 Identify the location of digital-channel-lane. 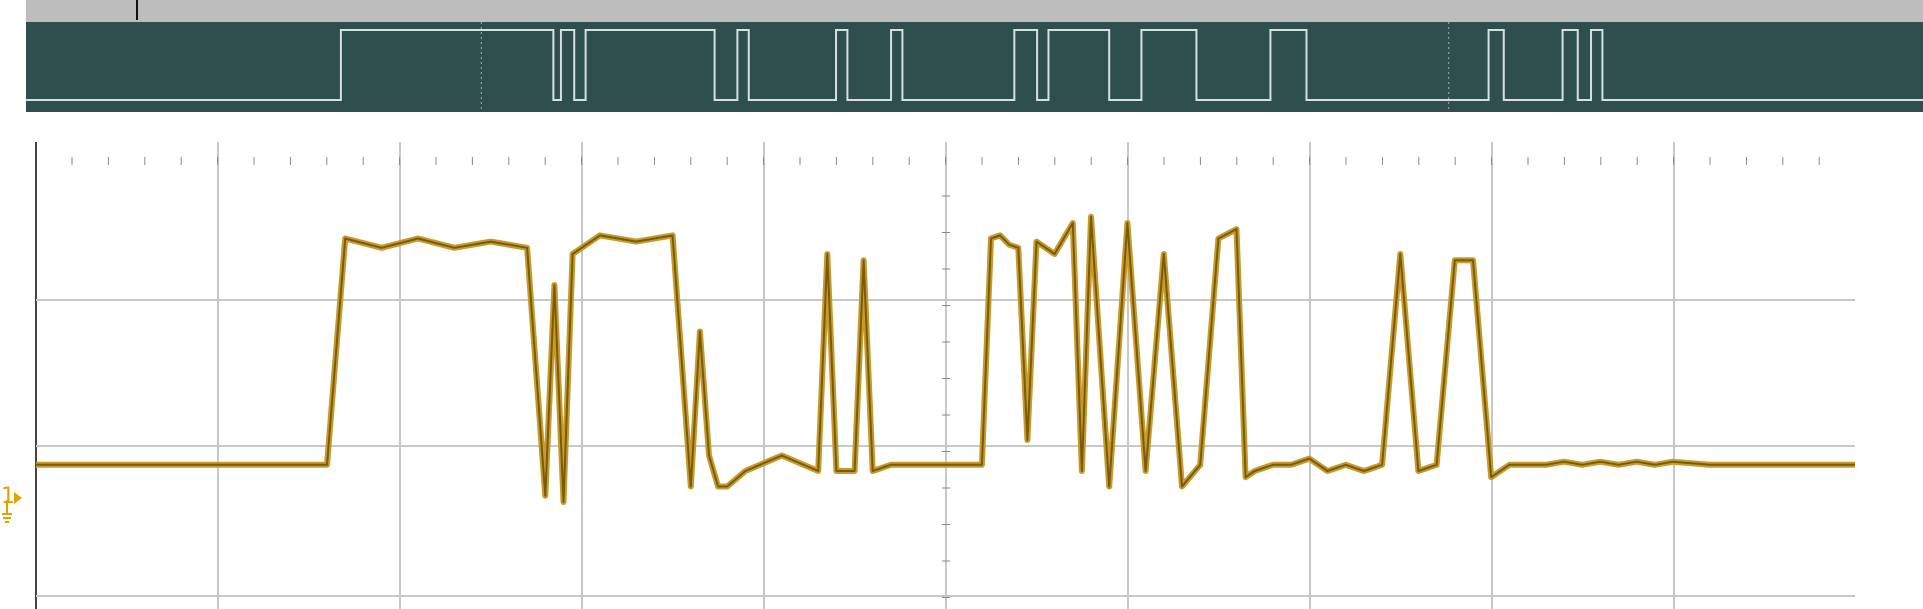
(974, 67).